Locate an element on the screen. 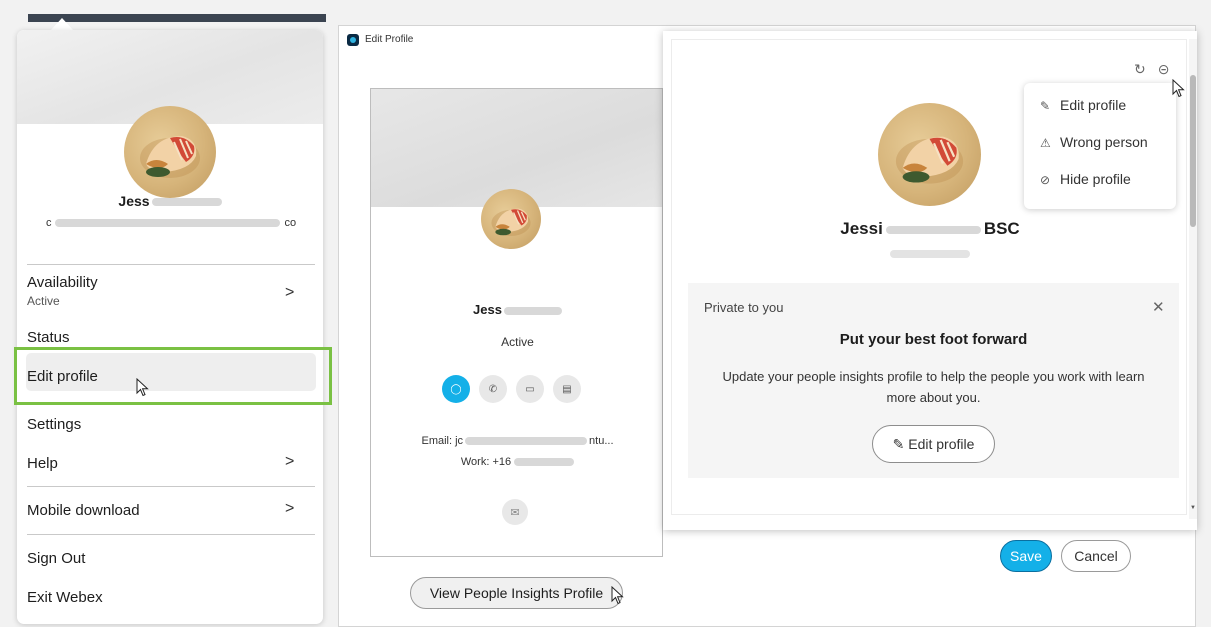 The image size is (1211, 627). close-icon: ✕ is located at coordinates (1158, 307).